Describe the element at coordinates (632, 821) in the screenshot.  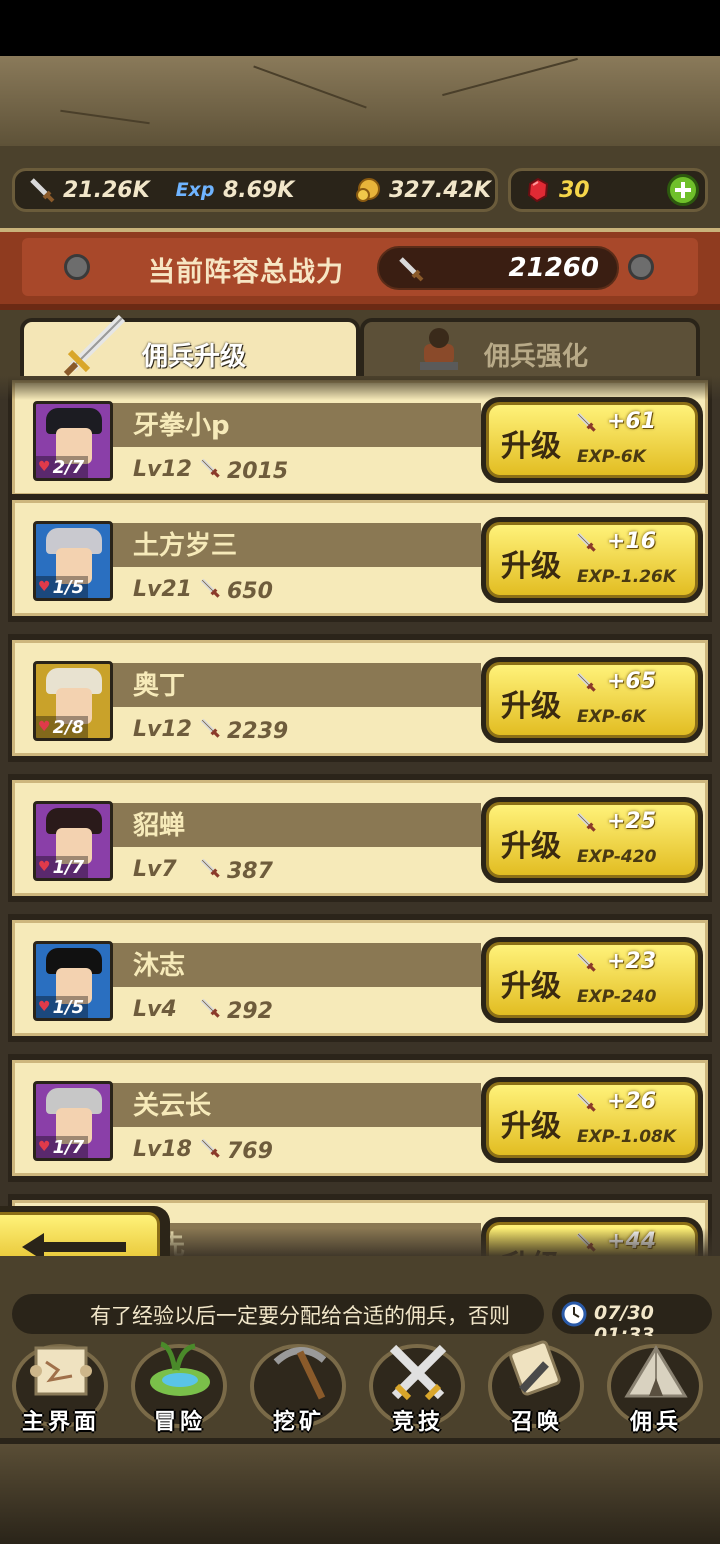
I see `power-gain: +25` at that location.